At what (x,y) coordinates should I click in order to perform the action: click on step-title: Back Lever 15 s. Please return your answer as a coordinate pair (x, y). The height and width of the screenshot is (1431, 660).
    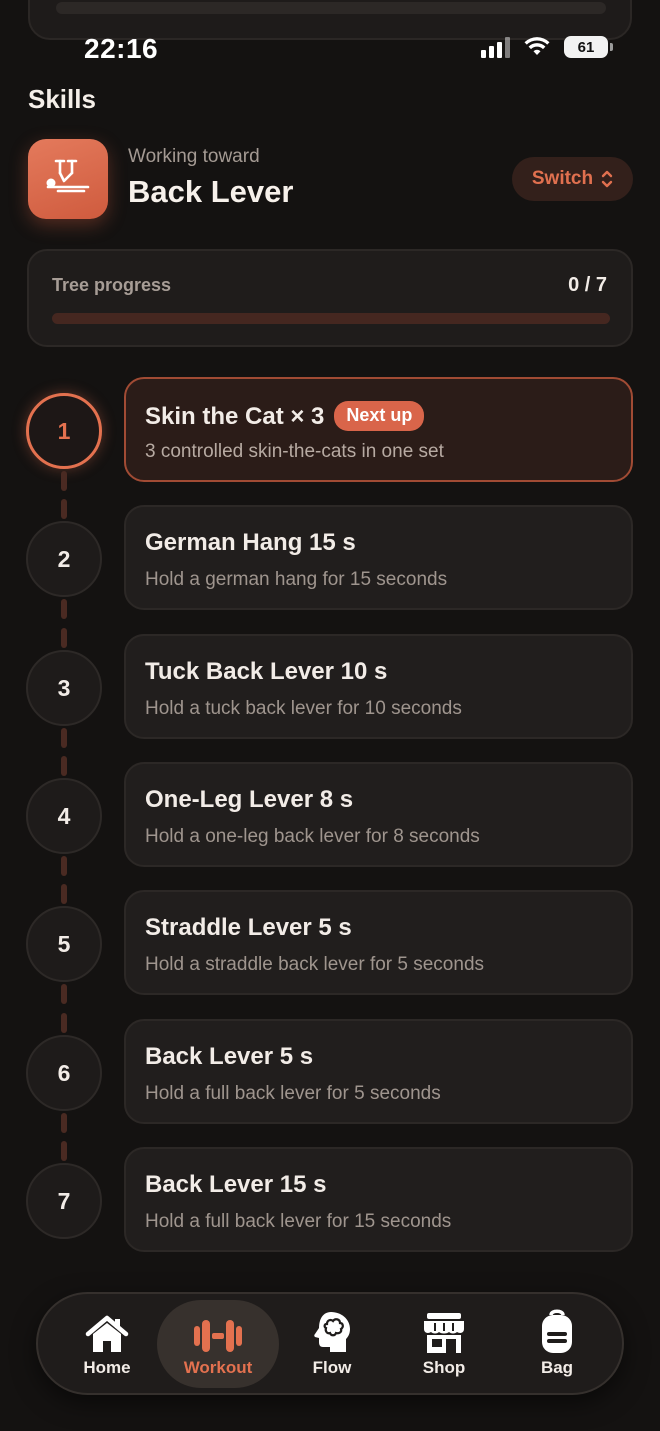
    Looking at the image, I should click on (236, 1184).